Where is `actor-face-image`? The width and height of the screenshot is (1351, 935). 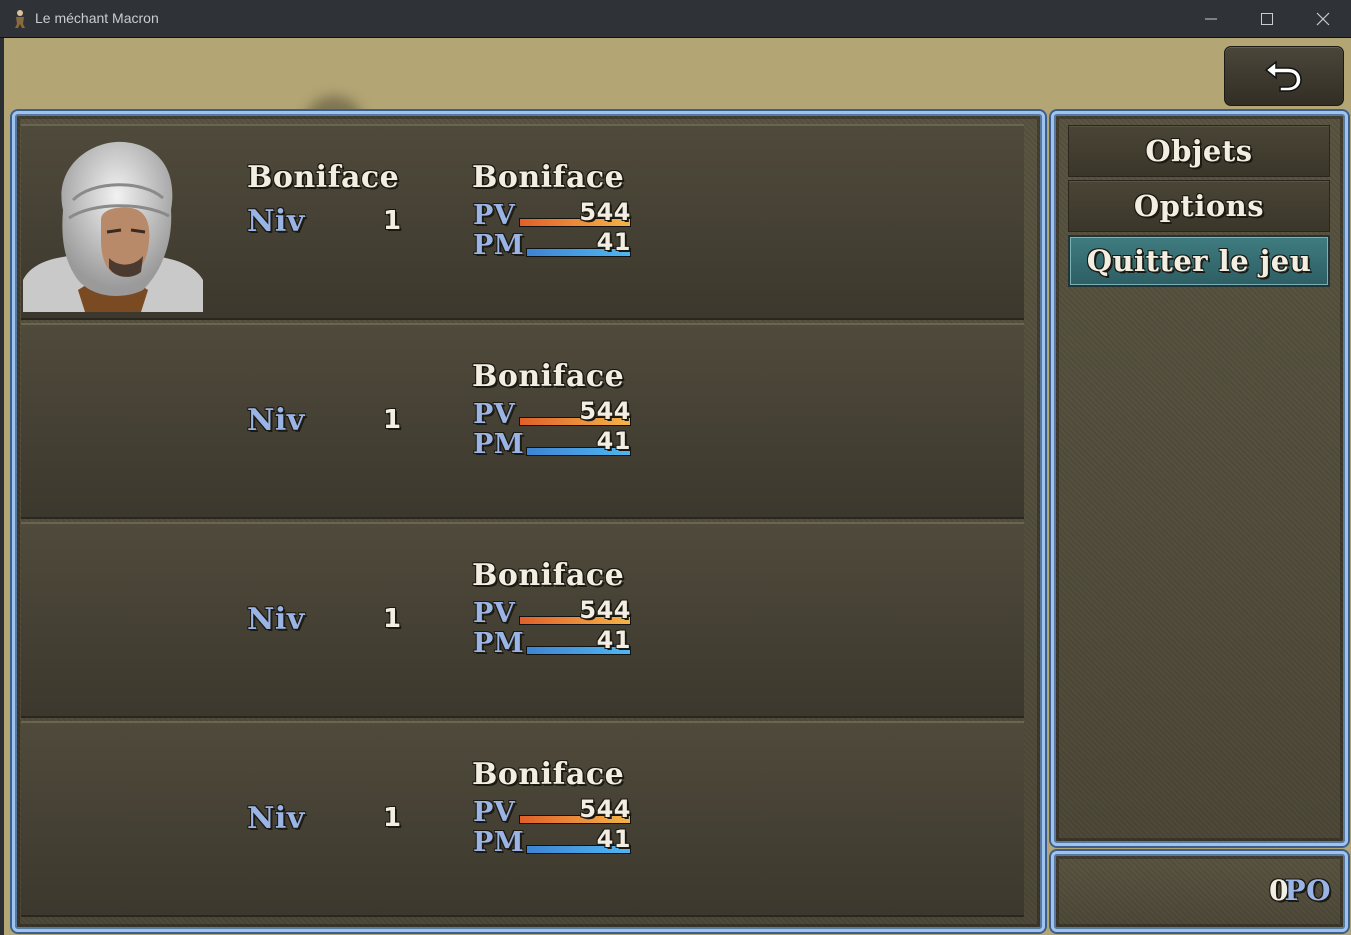
actor-face-image is located at coordinates (113, 226).